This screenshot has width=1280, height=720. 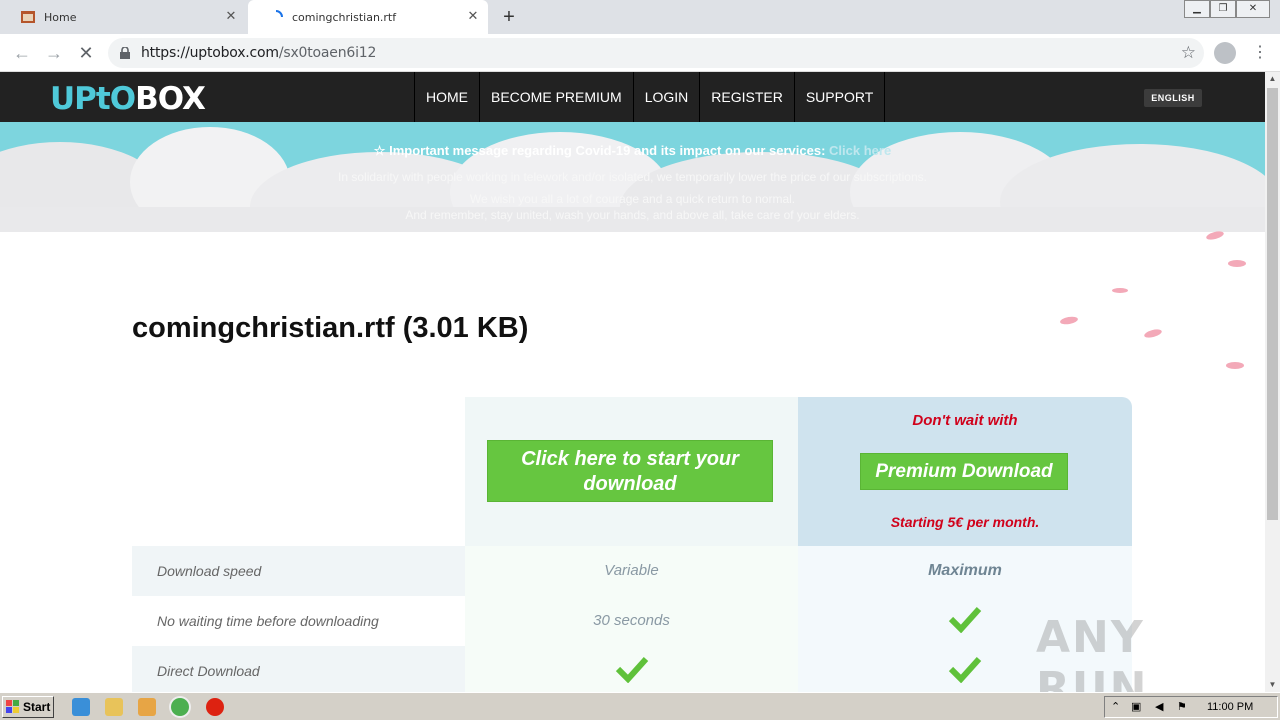 I want to click on premium-download-button: Premium Download, so click(x=964, y=471).